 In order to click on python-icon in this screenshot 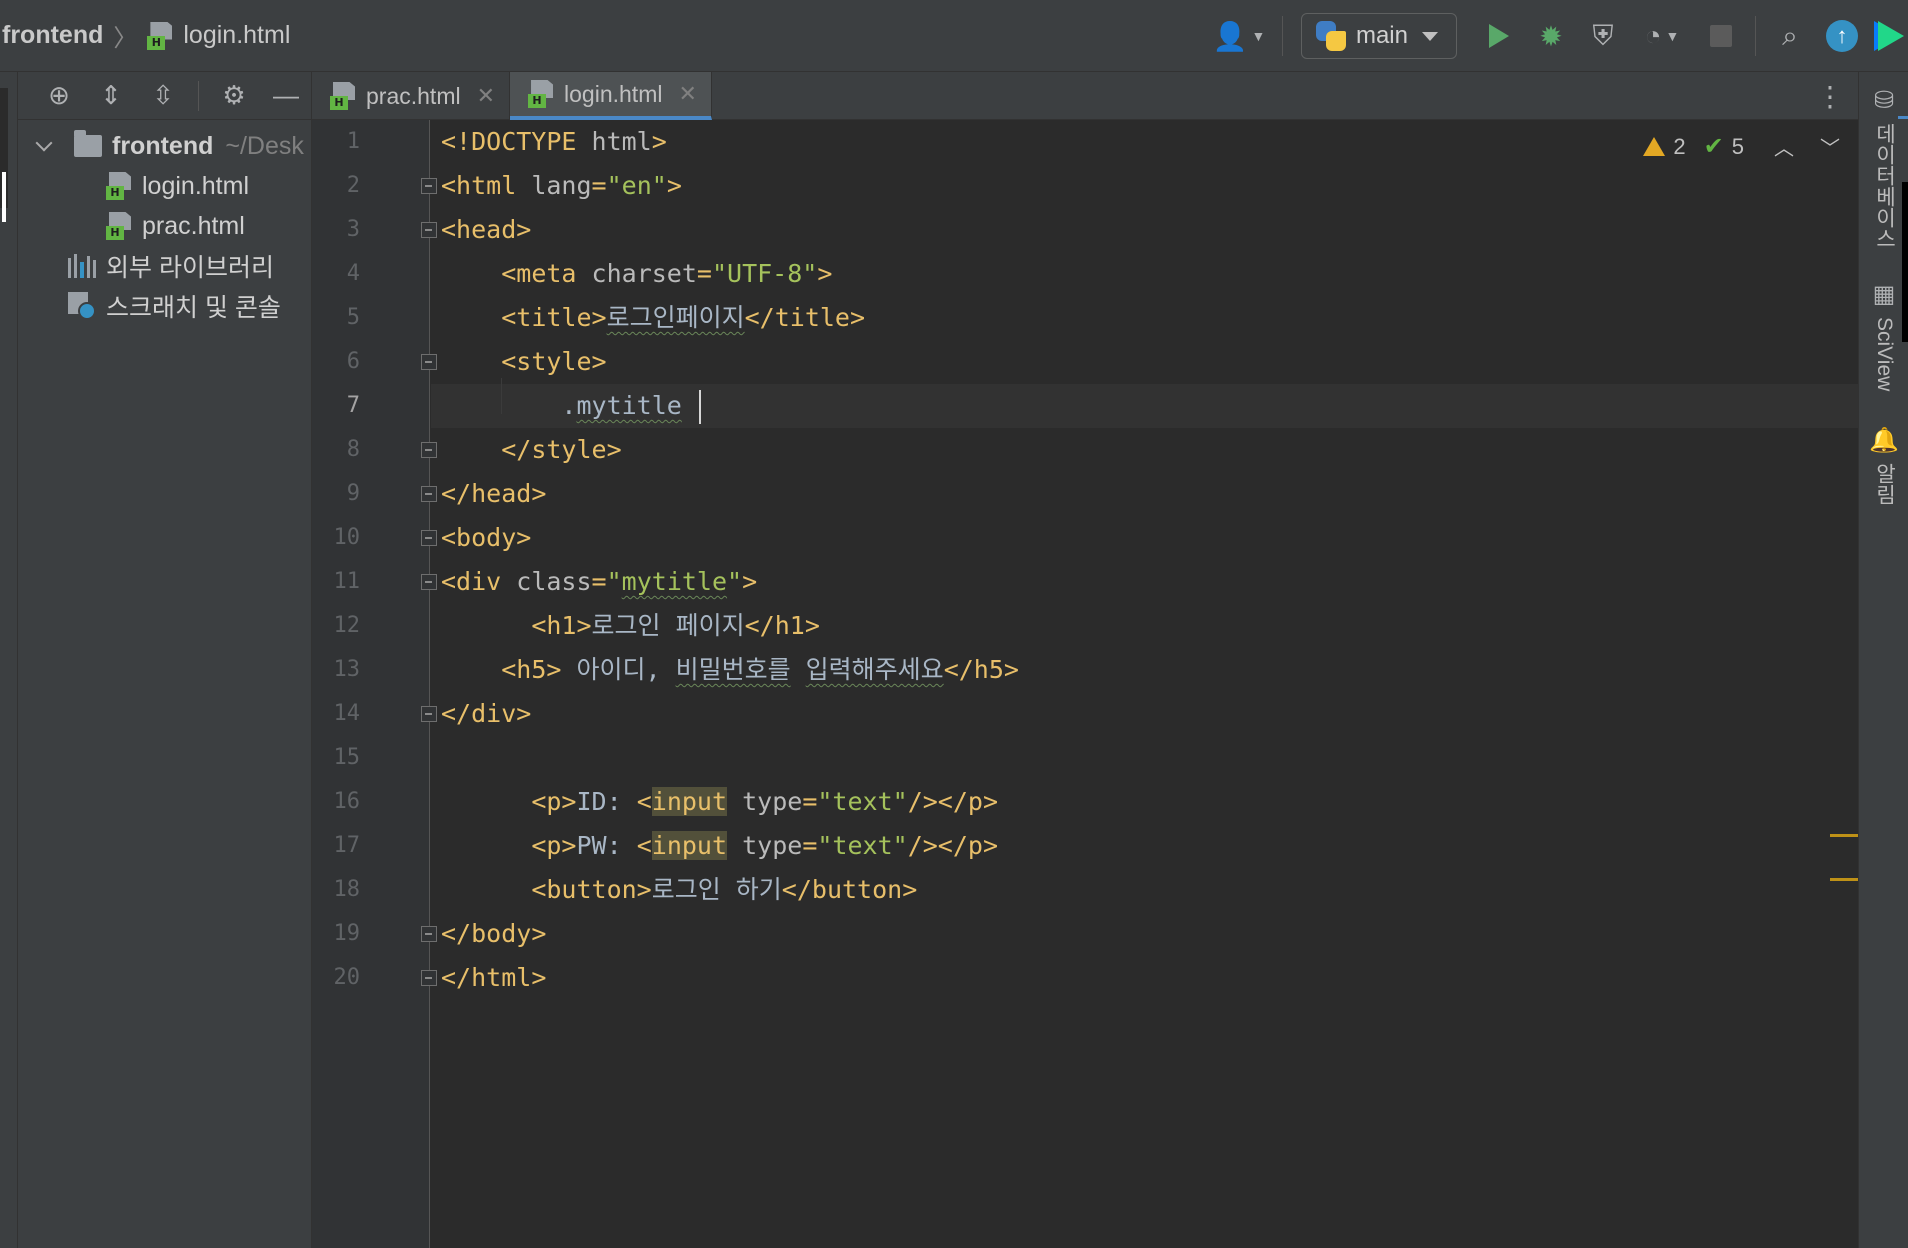, I will do `click(1330, 36)`.